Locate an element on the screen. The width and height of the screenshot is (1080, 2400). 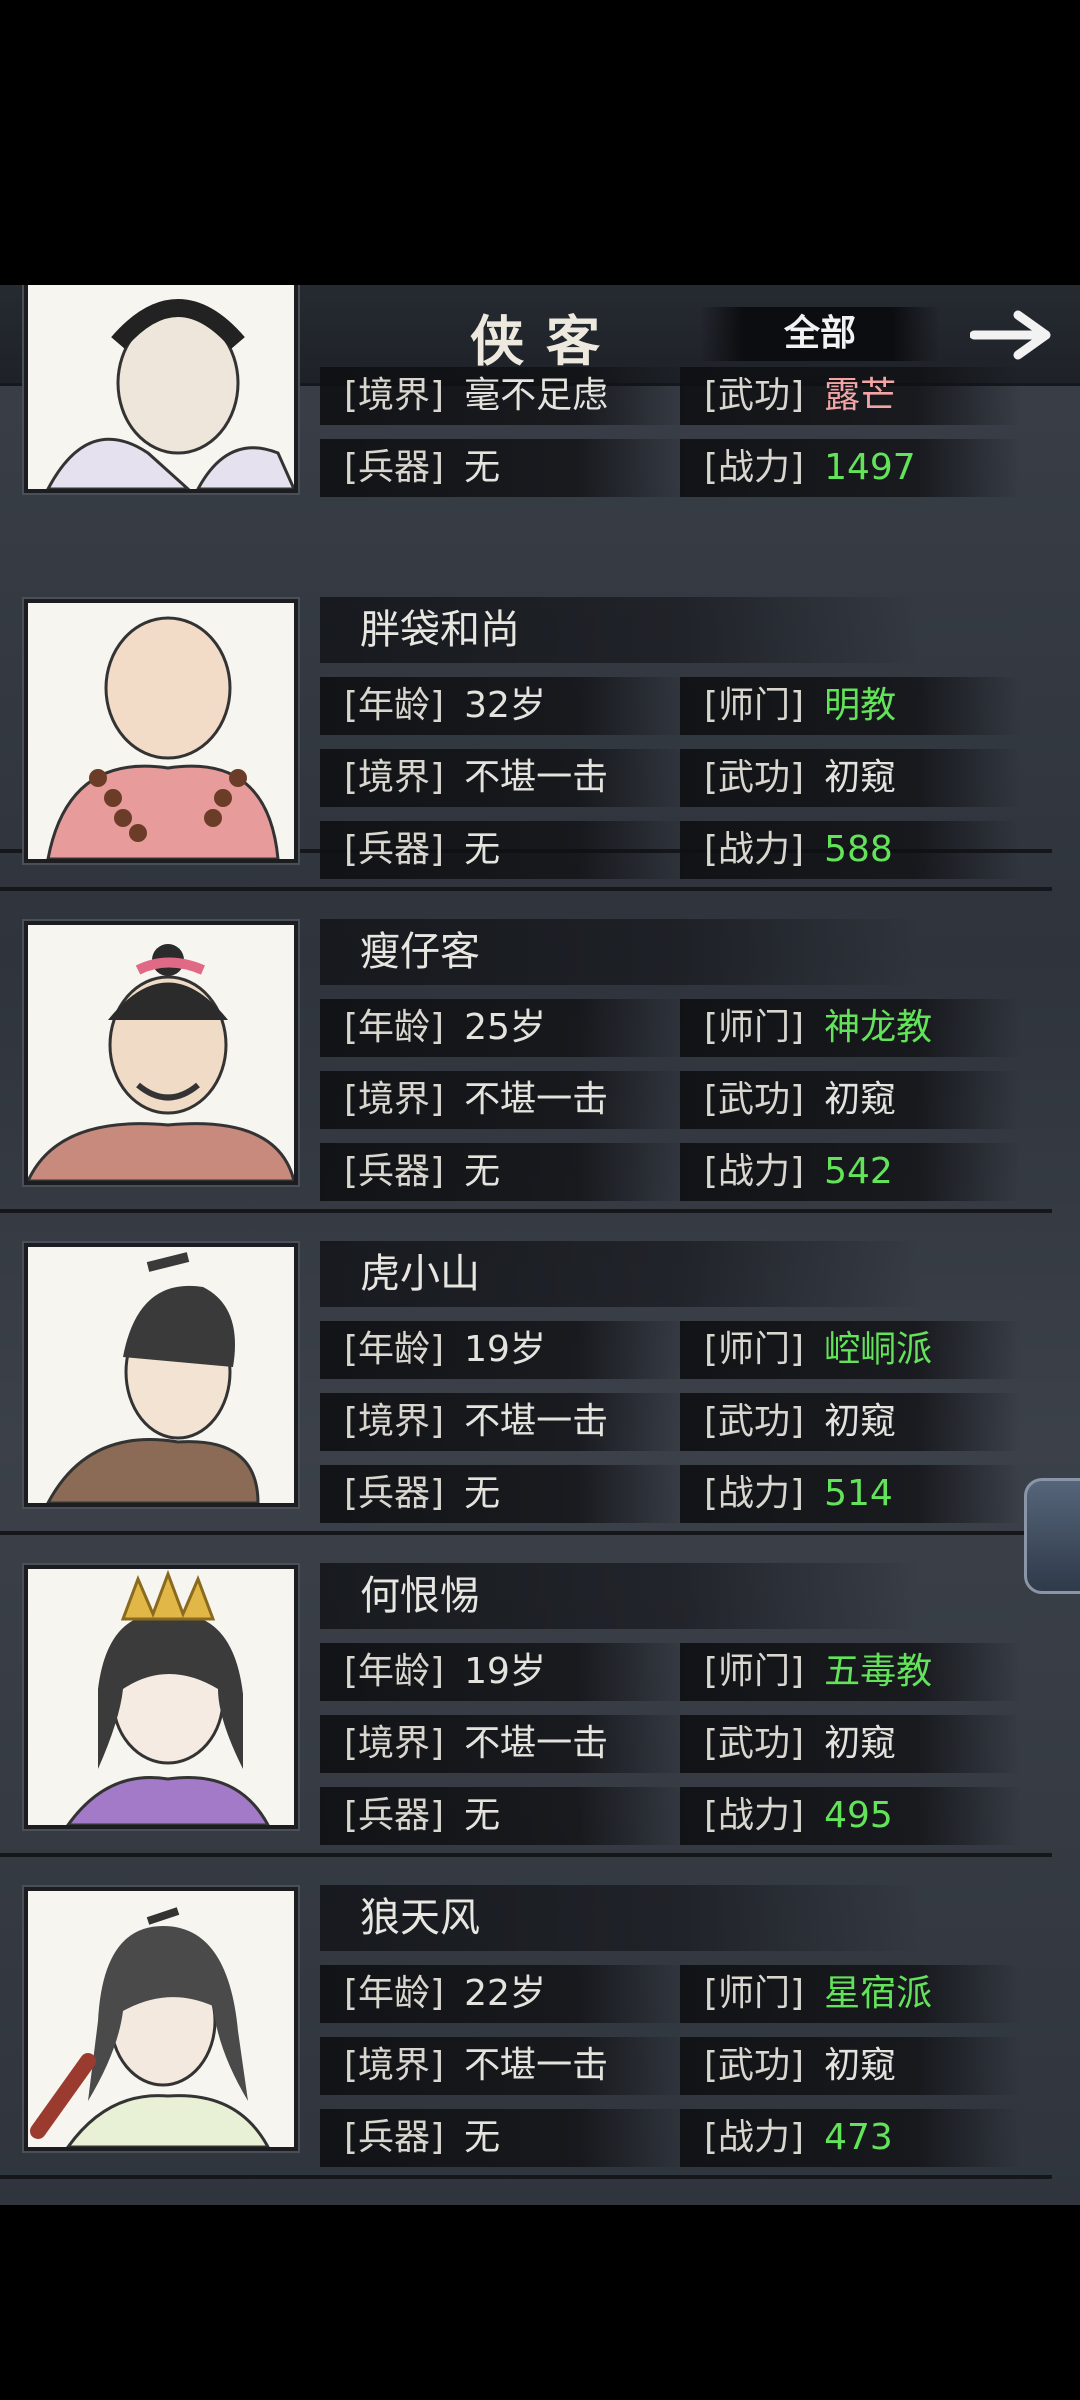
power-field: [战力] 1497 is located at coordinates (850, 468).